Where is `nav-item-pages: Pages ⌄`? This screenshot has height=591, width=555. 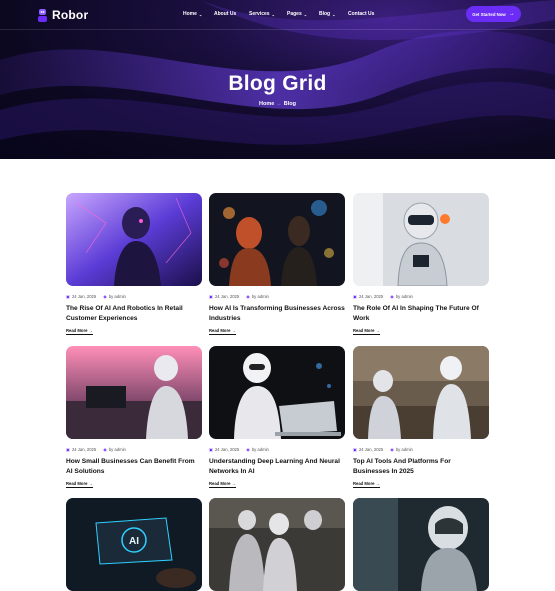 nav-item-pages: Pages ⌄ is located at coordinates (303, 14).